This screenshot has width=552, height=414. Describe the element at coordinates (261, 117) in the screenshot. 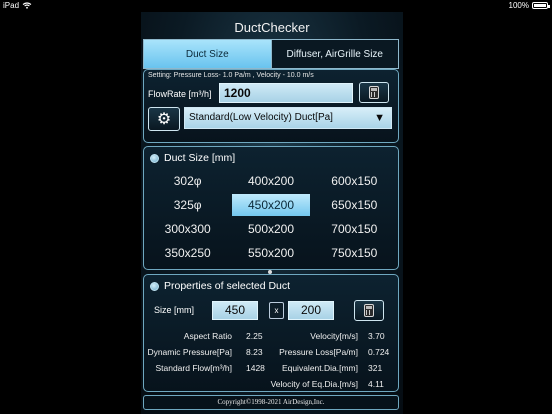

I see `duct-type-value: Standard(Low Velocity) Duct[Pa]` at that location.